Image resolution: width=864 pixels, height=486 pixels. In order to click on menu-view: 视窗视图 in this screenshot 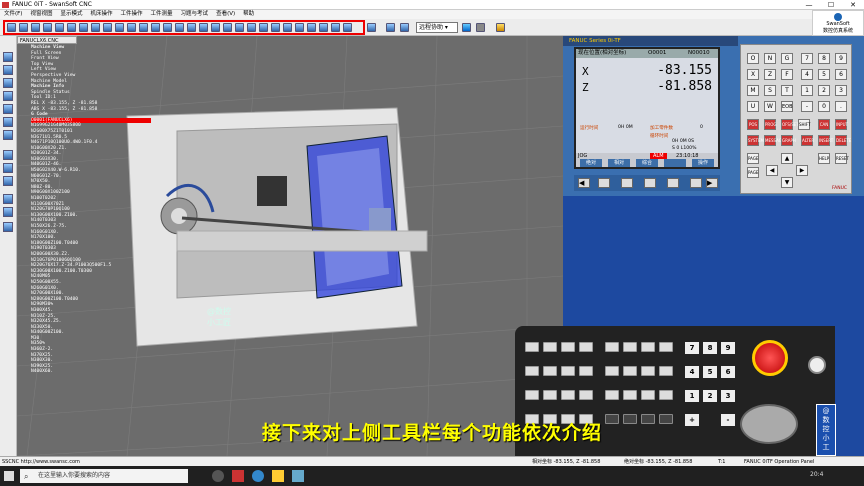, I will do `click(41, 14)`.